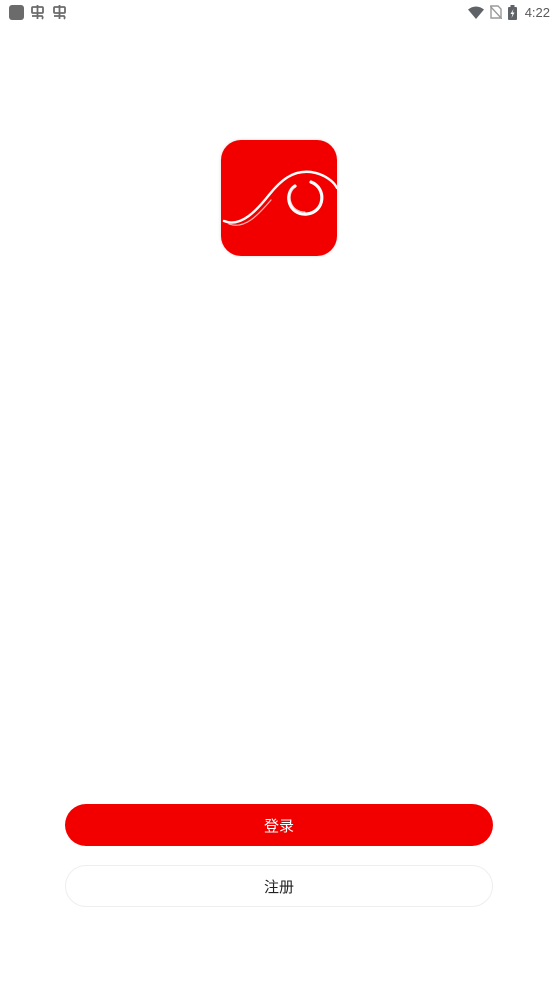 The height and width of the screenshot is (992, 558). I want to click on no-sim-icon, so click(495, 12).